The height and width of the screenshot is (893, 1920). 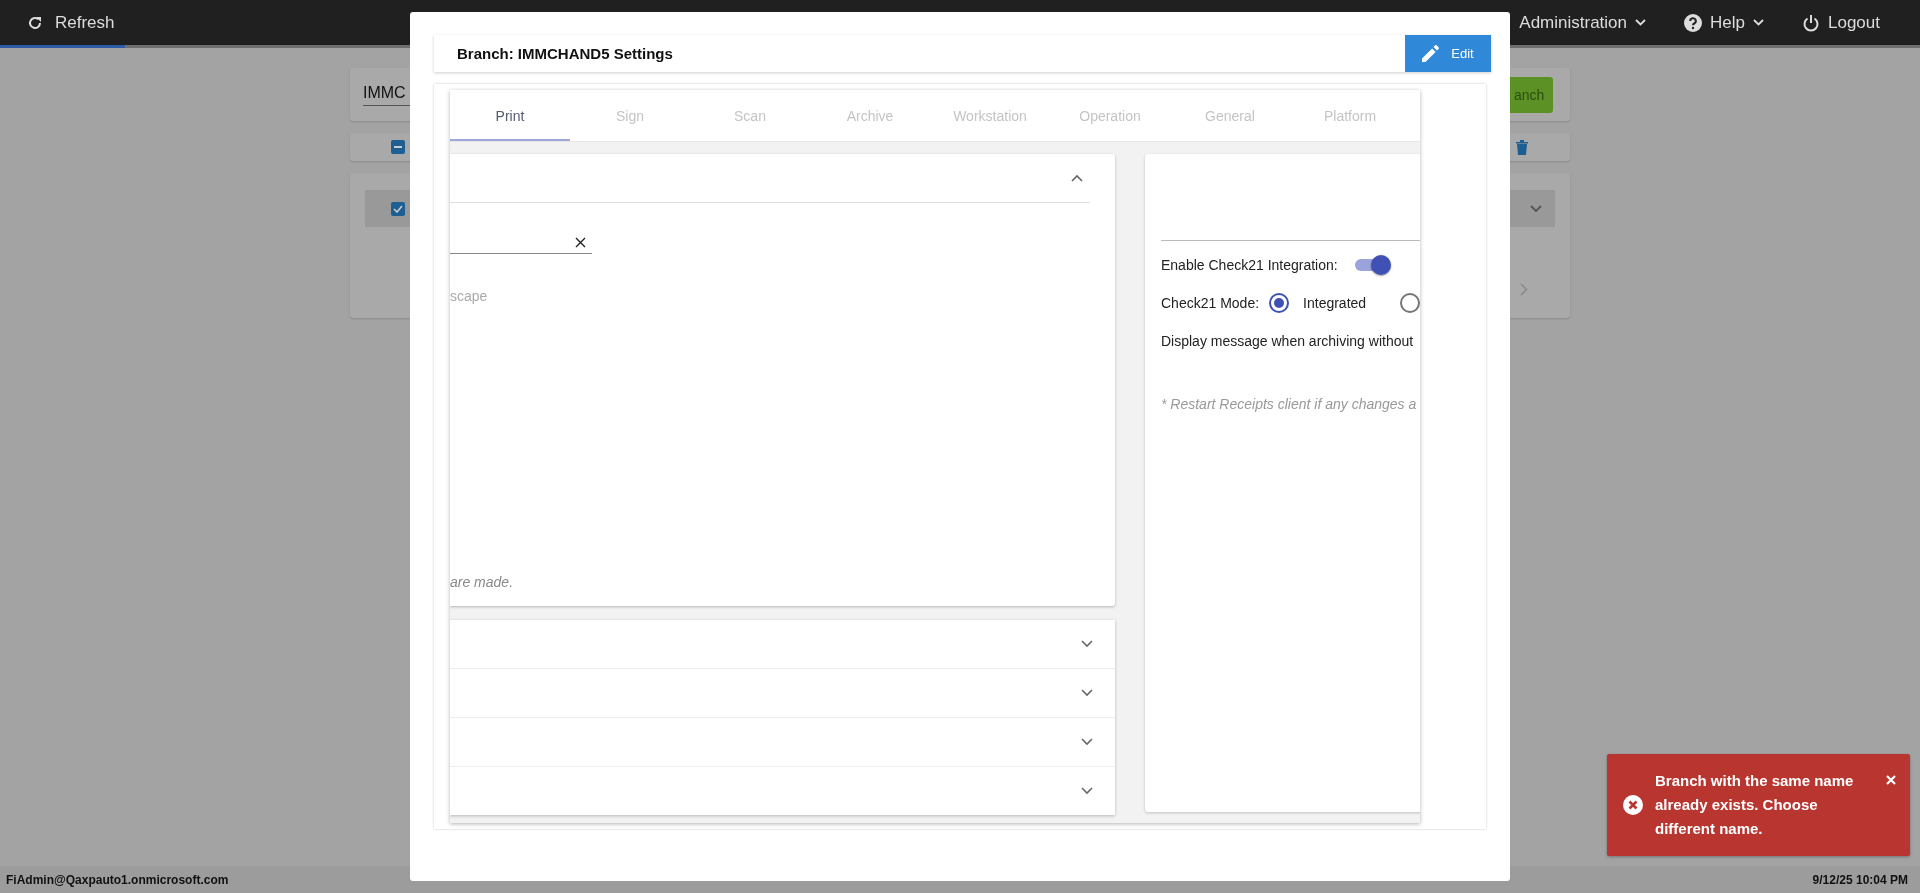 I want to click on tab: Scan, so click(x=750, y=117).